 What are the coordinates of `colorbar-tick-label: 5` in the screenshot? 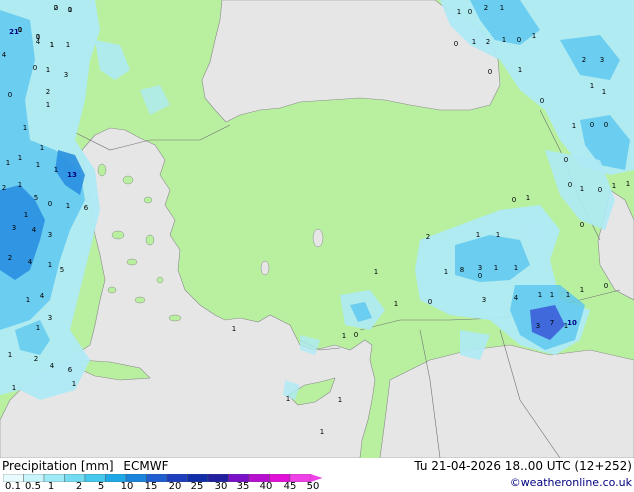 It's located at (101, 486).